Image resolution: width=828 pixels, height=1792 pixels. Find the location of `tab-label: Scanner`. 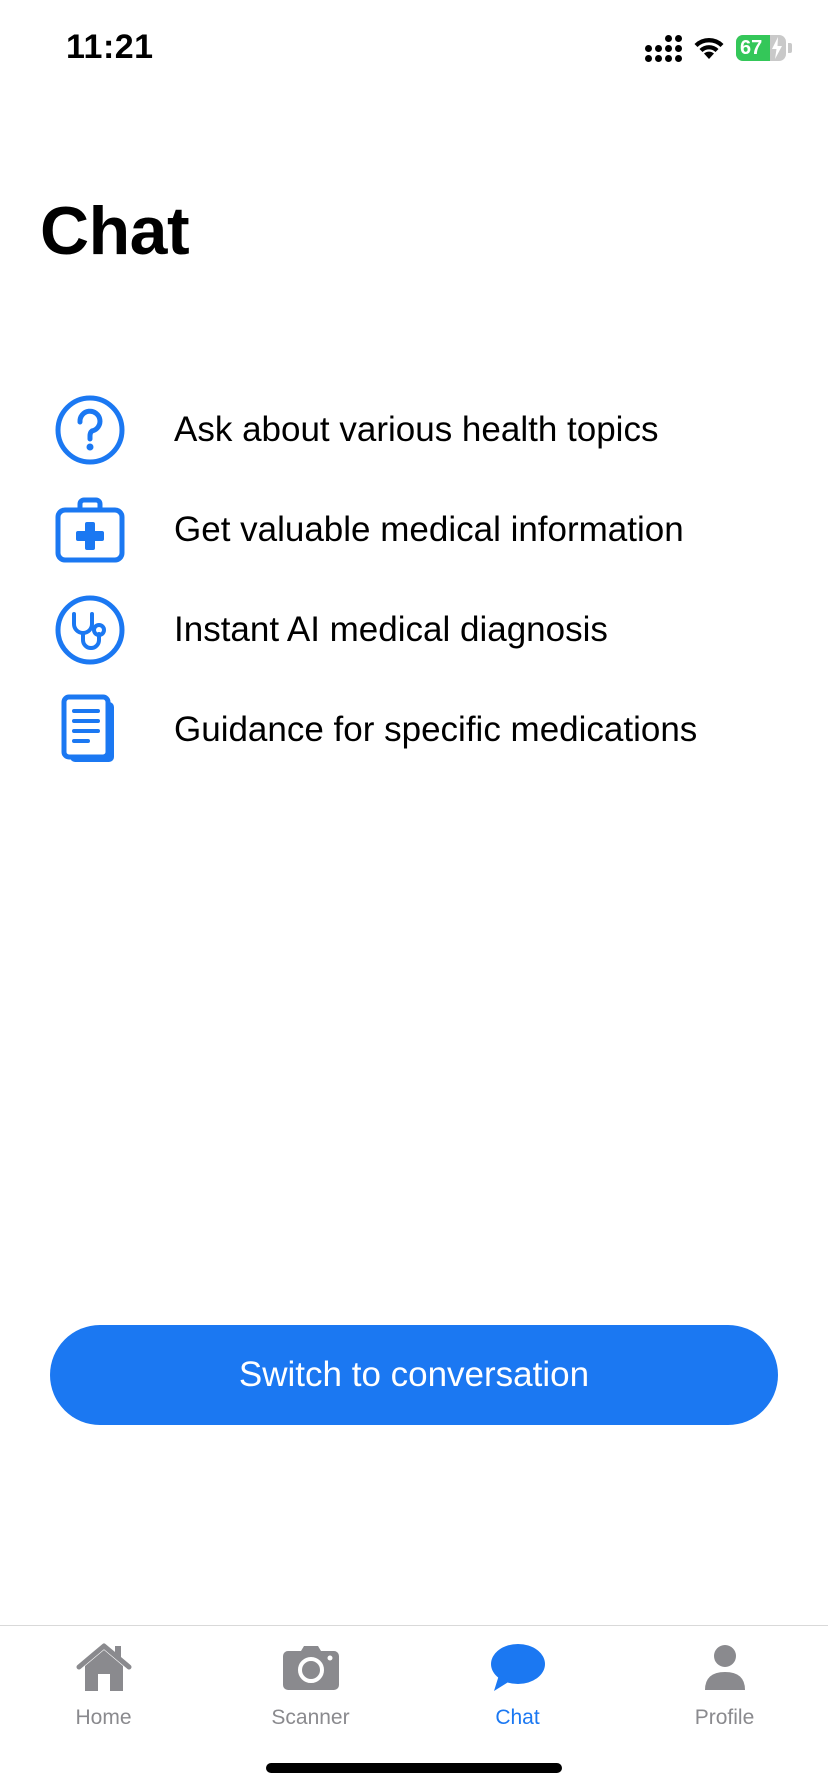

tab-label: Scanner is located at coordinates (310, 1717).